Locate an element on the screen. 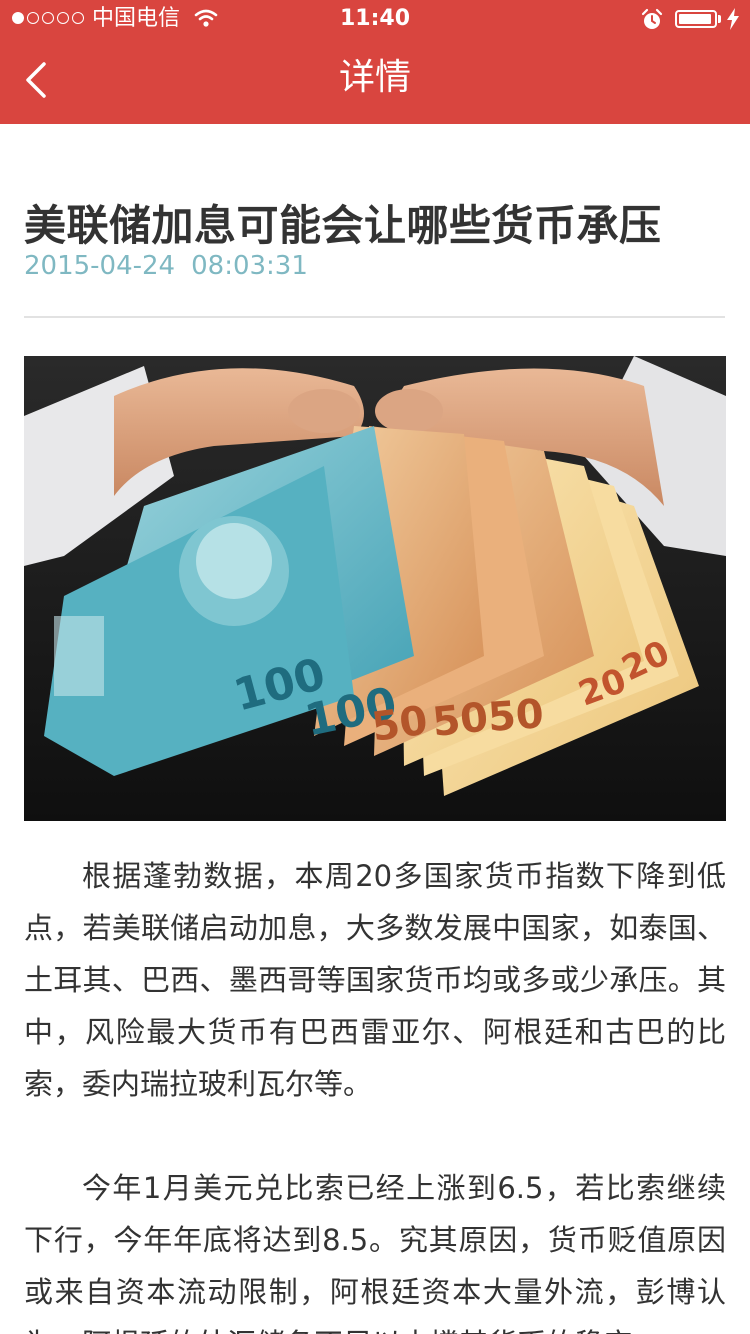 This screenshot has width=750, height=1334. charging-icon is located at coordinates (733, 21).